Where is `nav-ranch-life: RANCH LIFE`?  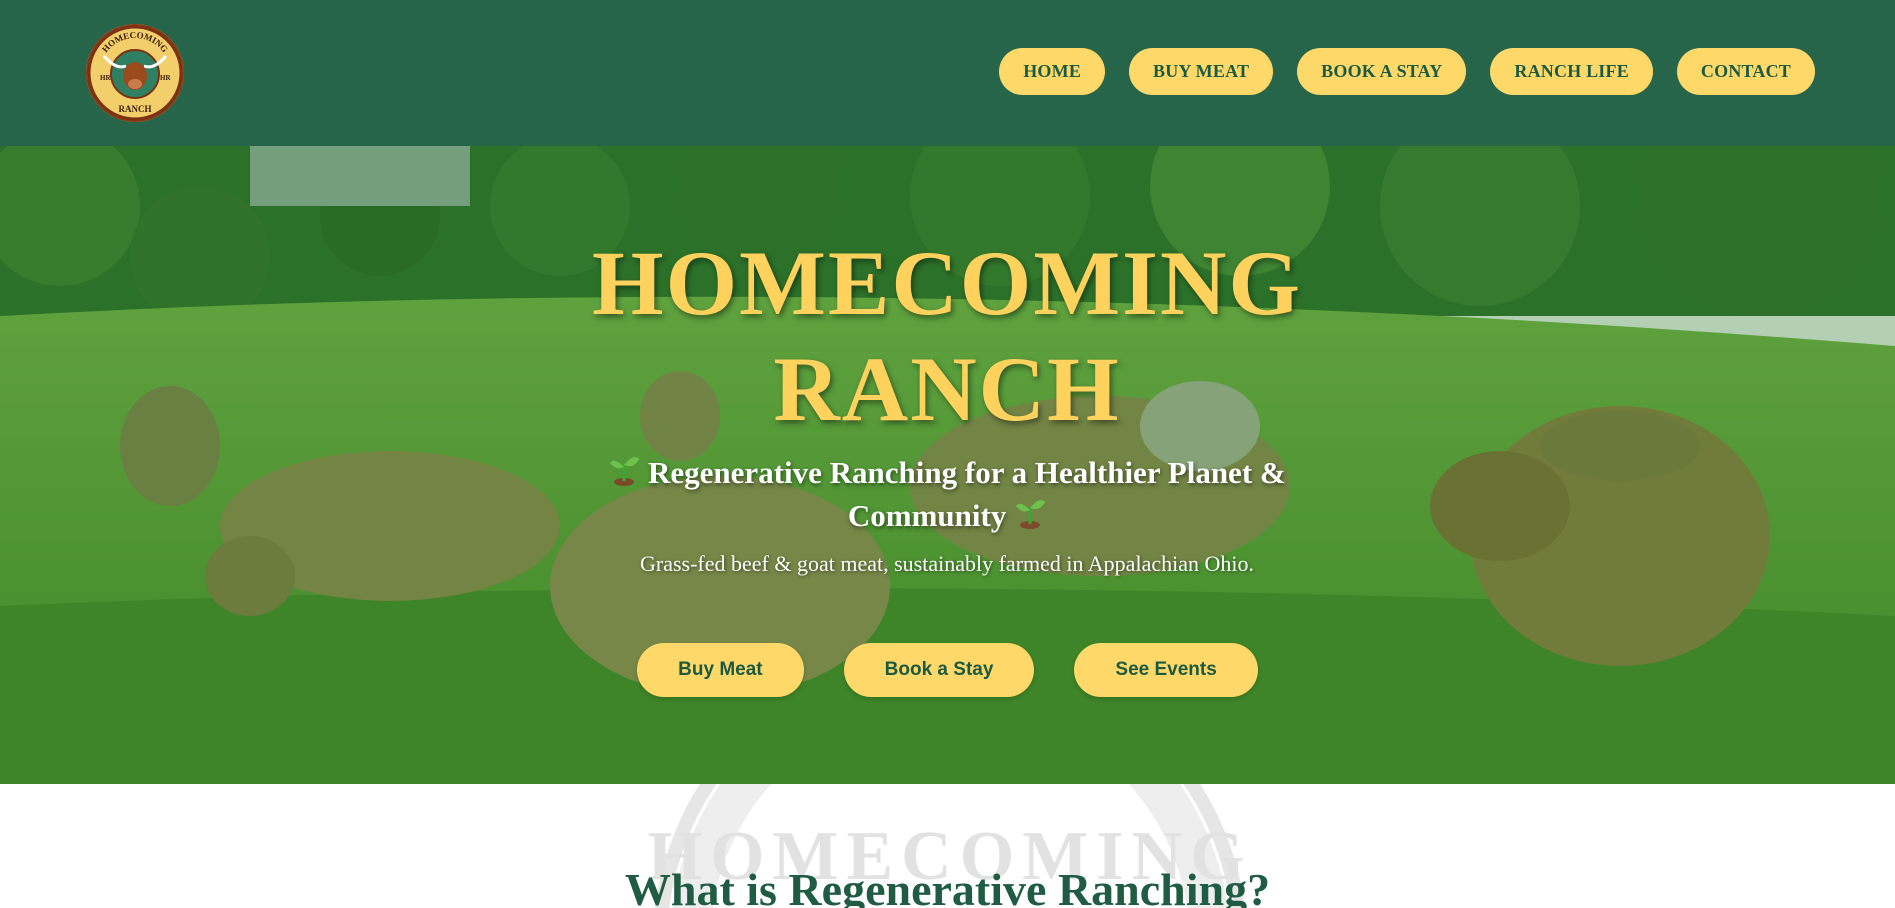
nav-ranch-life: RANCH LIFE is located at coordinates (1571, 71).